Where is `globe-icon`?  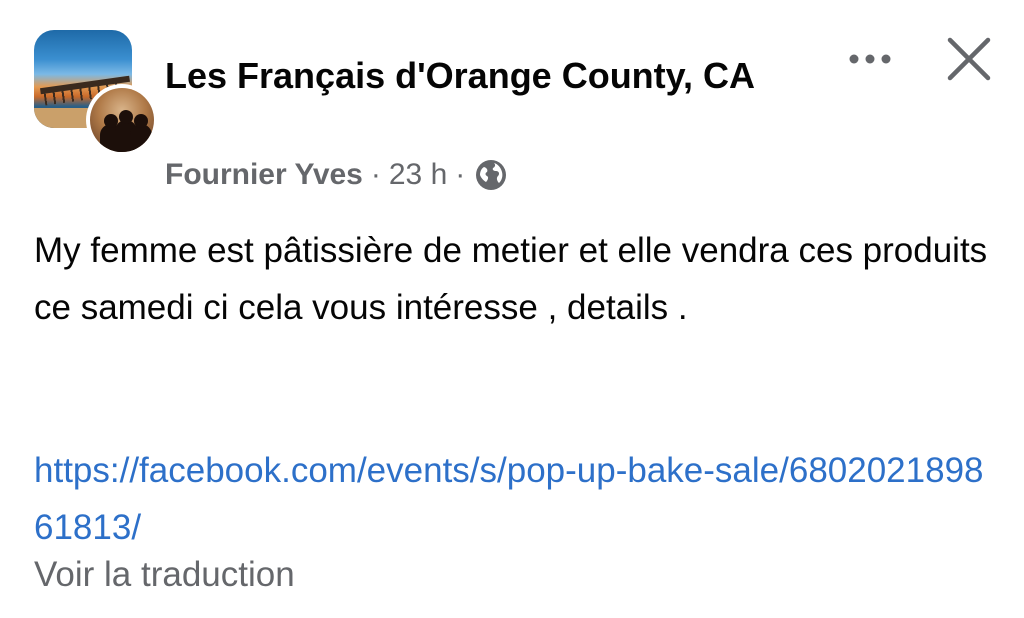 globe-icon is located at coordinates (491, 175).